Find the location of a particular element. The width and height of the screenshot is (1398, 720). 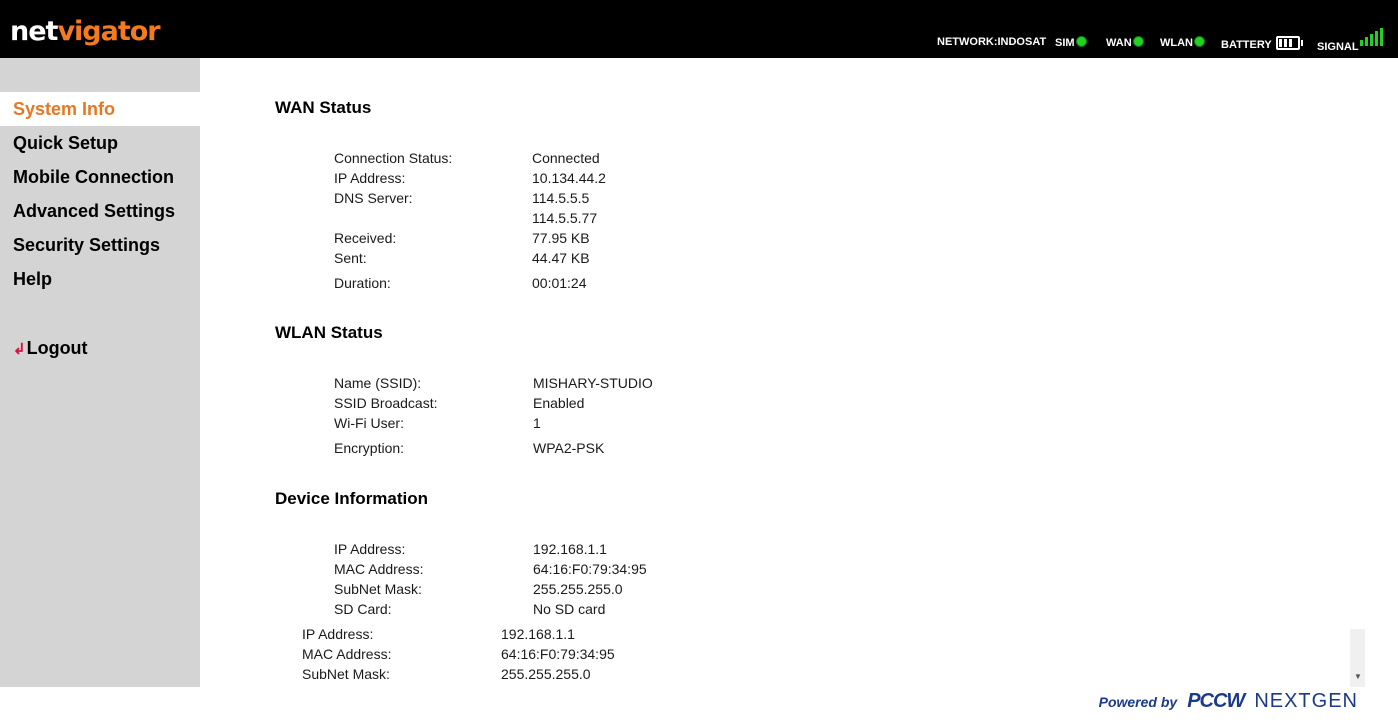

scroll-down-arrow-icon: ▼ is located at coordinates (1358, 676).